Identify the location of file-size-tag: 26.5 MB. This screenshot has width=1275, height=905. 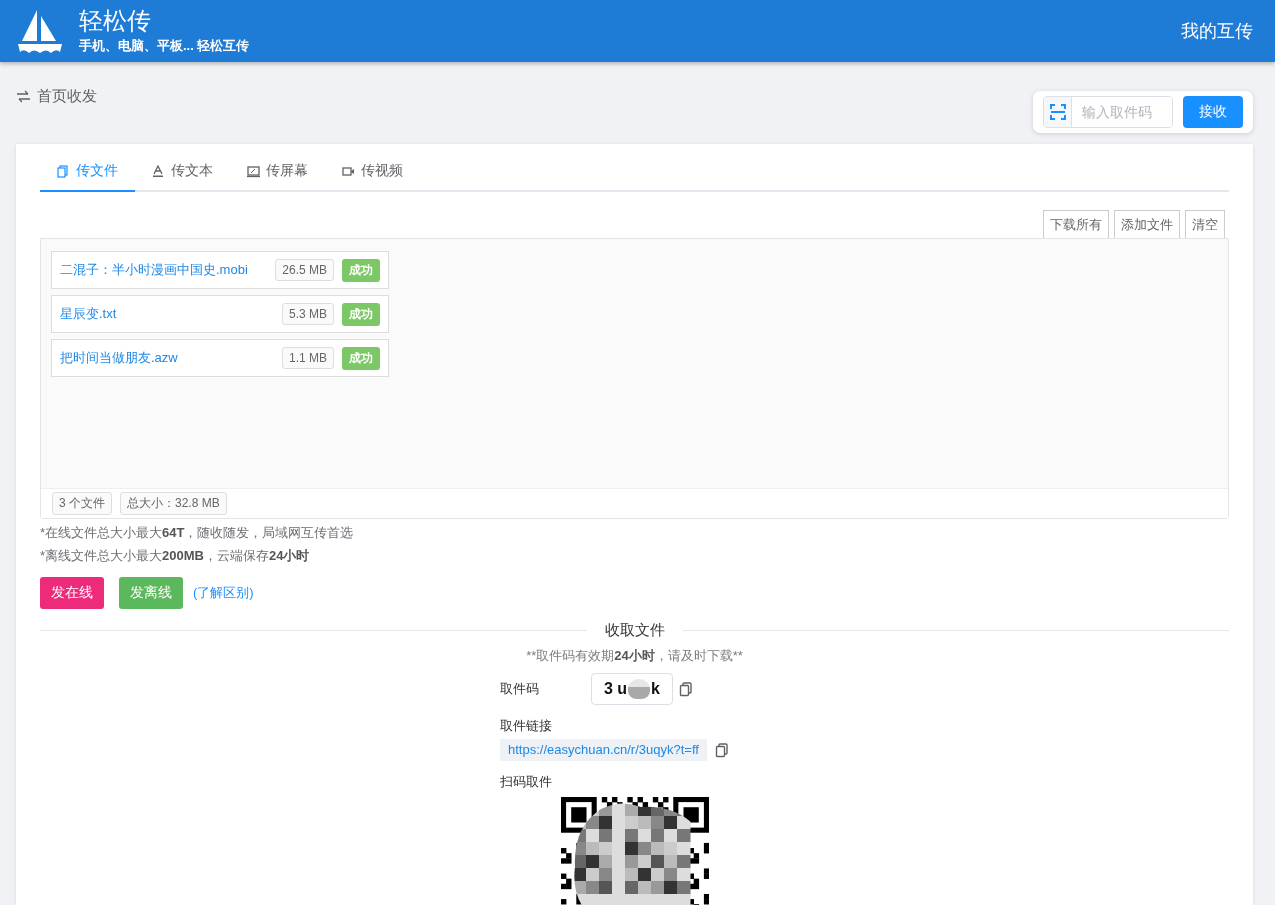
(304, 270).